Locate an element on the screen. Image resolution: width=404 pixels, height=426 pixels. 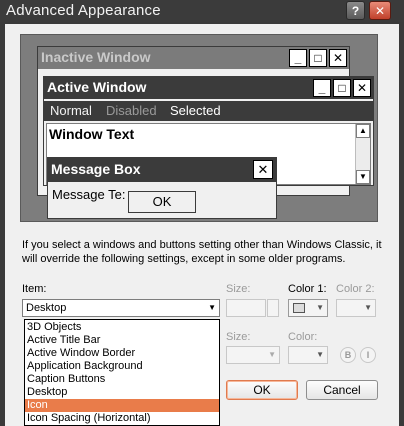
item-size-input is located at coordinates (246, 308).